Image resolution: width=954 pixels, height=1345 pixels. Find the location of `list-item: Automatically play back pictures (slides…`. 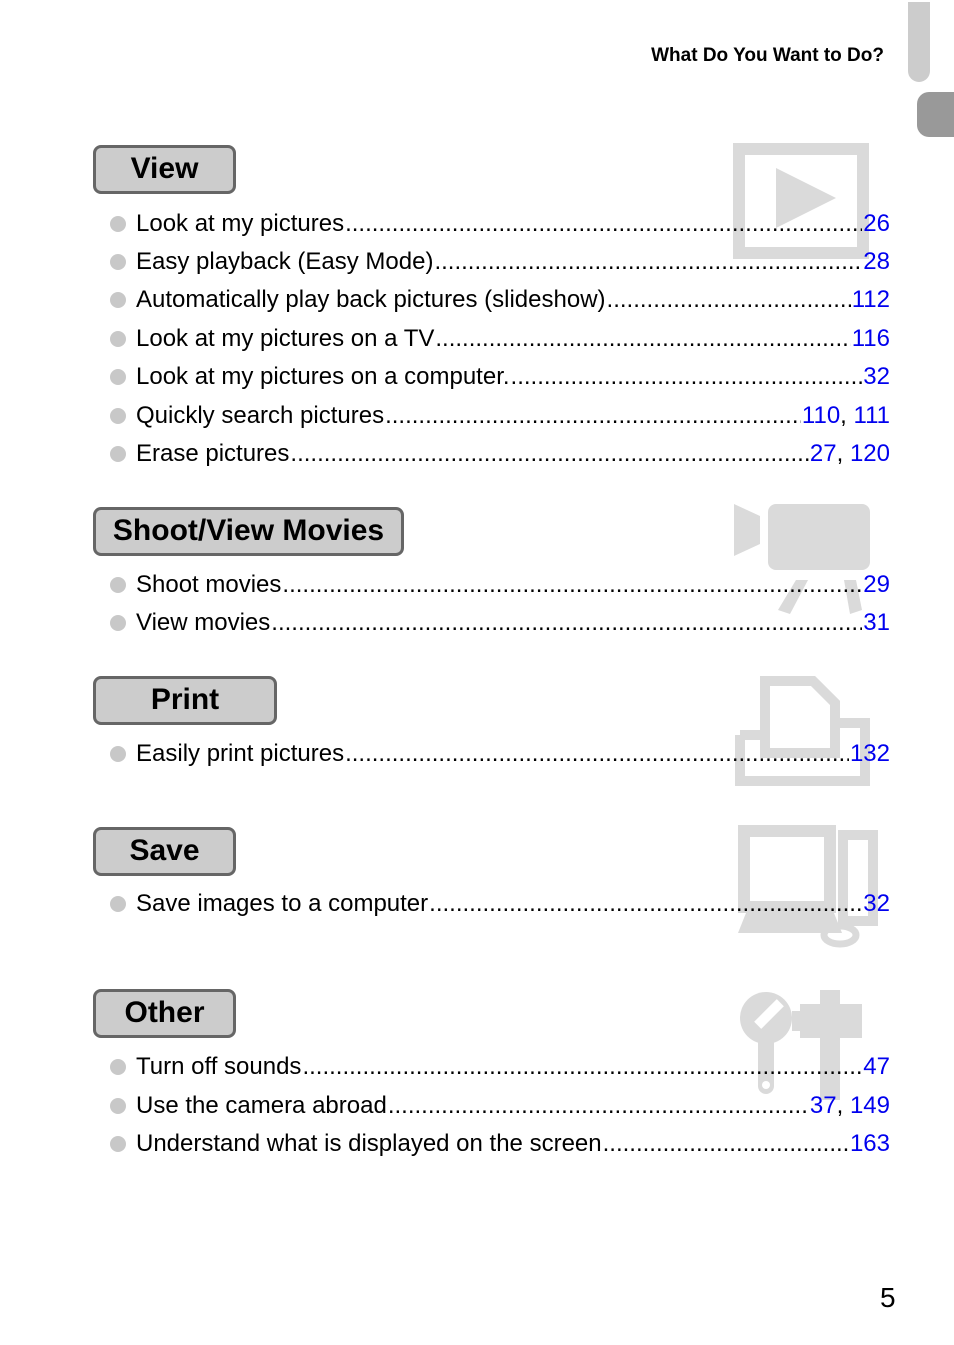

list-item: Automatically play back pictures (slides… is located at coordinates (500, 300).